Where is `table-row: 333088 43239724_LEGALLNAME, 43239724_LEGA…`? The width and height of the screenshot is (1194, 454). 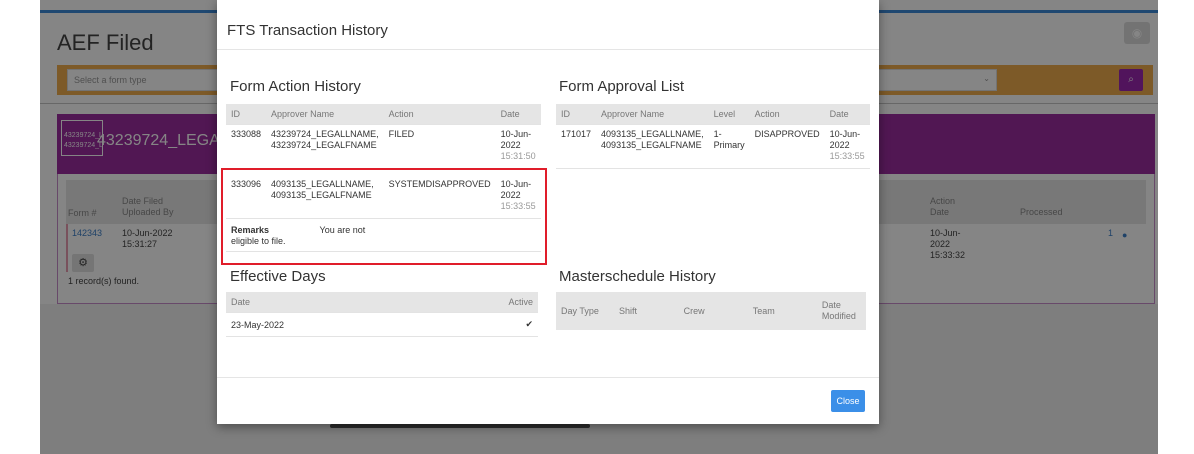
table-row: 333088 43239724_LEGALLNAME, 43239724_LEGA… is located at coordinates (383, 145).